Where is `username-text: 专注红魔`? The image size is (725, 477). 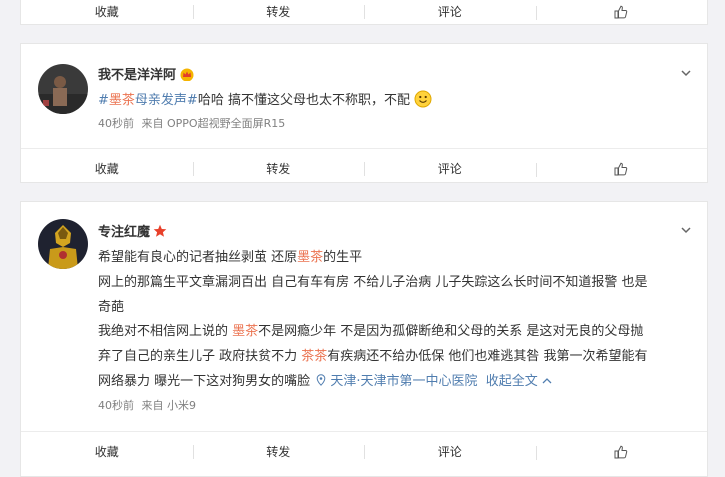 username-text: 专注红魔 is located at coordinates (124, 230).